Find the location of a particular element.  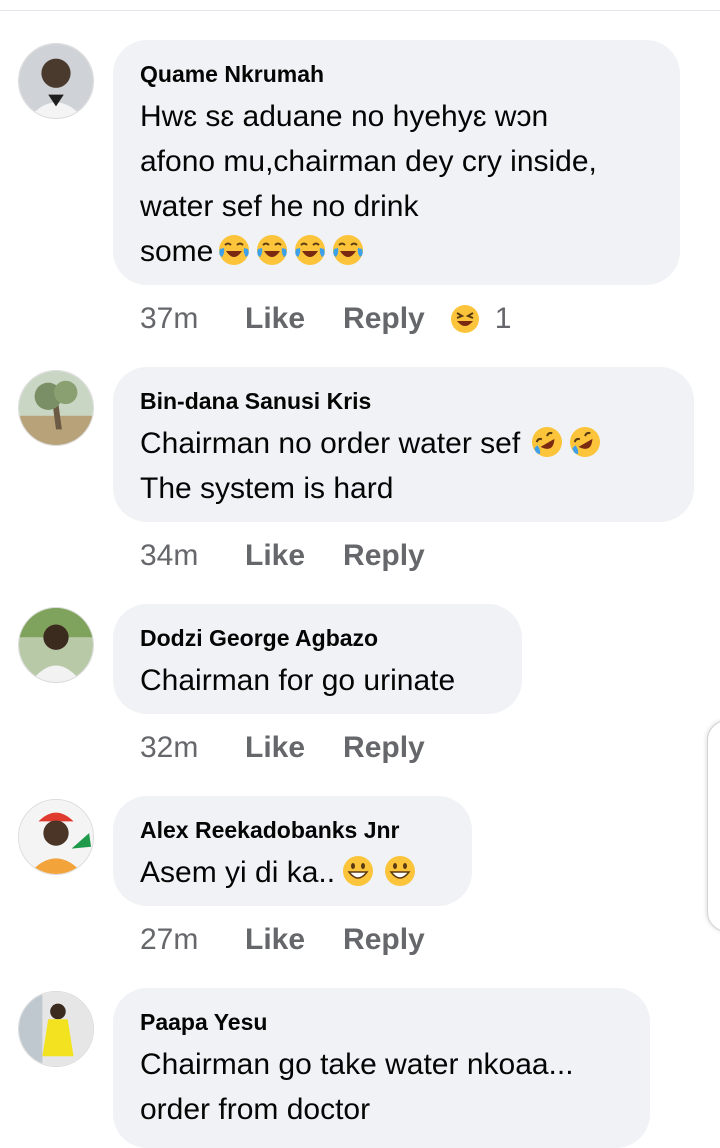

comment-text: Asem yi di ka.. is located at coordinates (292, 872).